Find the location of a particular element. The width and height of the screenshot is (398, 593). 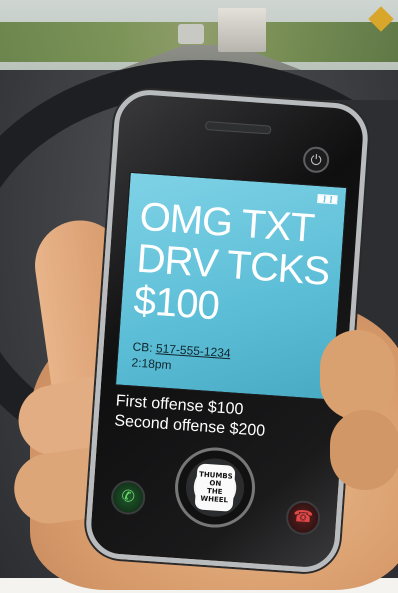

thumbs-on-the-wheel-logo: THUMBS ON THE WHEEL is located at coordinates (215, 488).